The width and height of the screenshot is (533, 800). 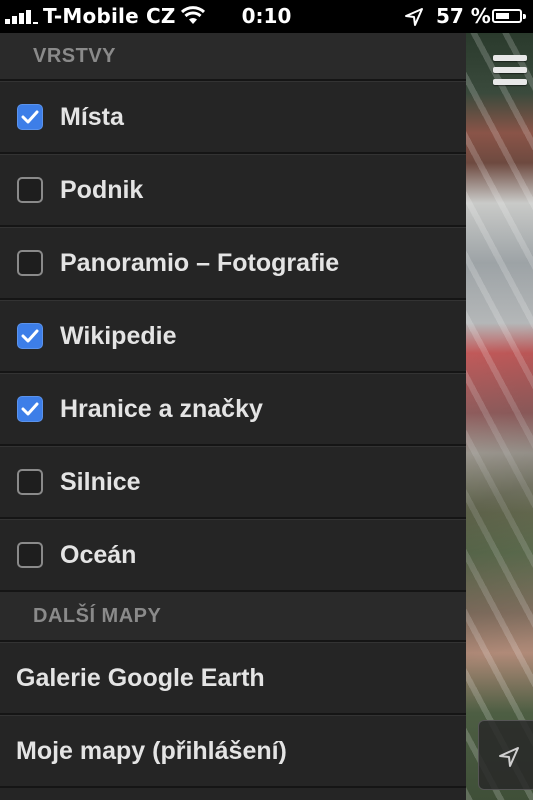 I want to click on more-maps-section-header: DALŠÍ MAPY, so click(x=233, y=617).